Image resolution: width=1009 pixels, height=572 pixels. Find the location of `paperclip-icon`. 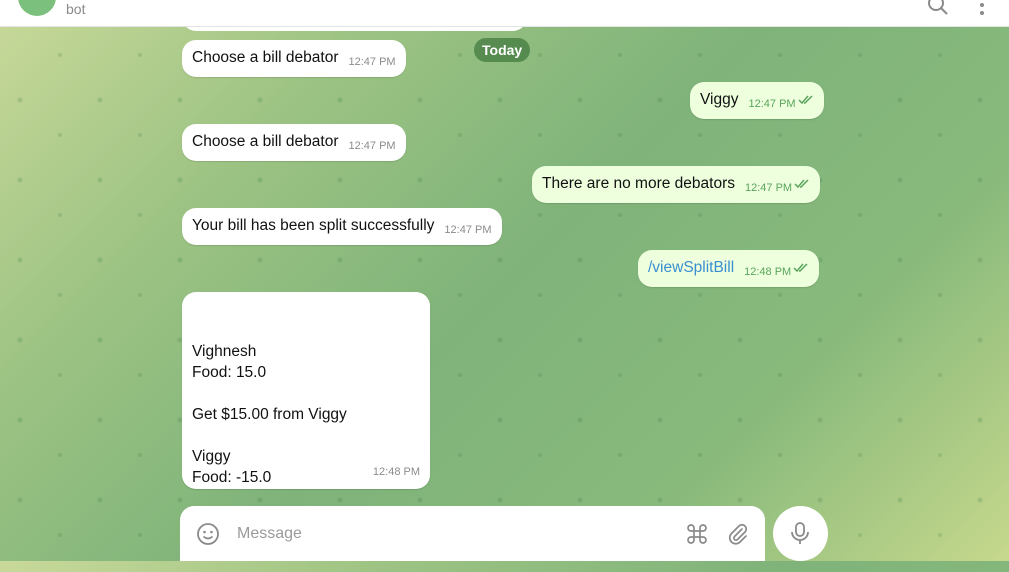

paperclip-icon is located at coordinates (738, 534).